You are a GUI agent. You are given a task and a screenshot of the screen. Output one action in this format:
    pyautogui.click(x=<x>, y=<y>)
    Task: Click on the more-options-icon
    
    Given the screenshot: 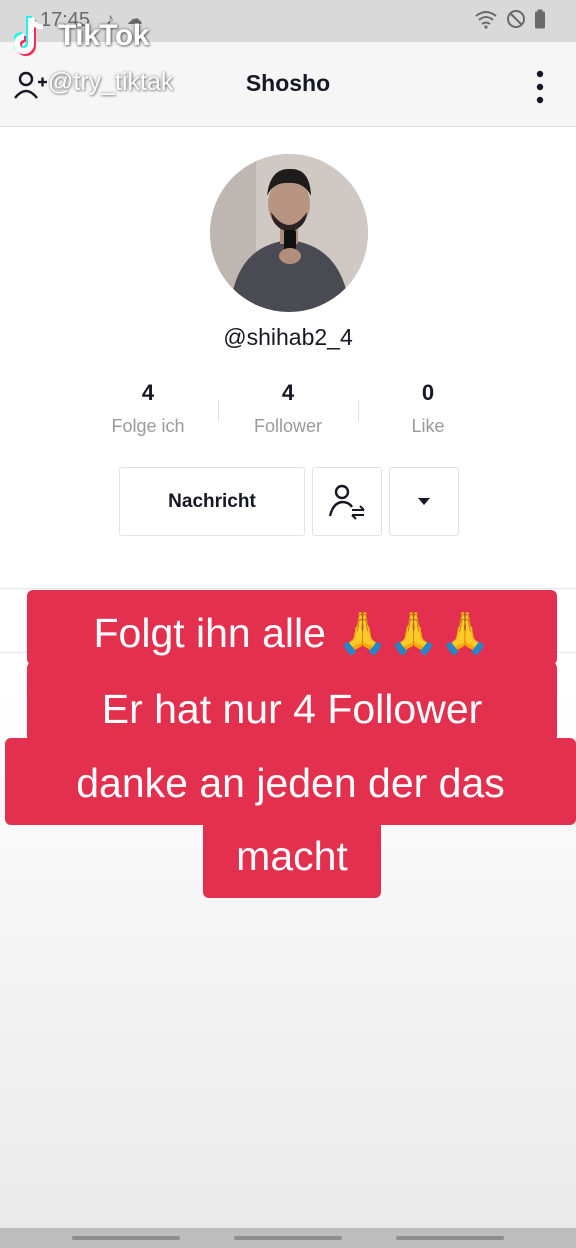 What is the action you would take?
    pyautogui.click(x=540, y=87)
    